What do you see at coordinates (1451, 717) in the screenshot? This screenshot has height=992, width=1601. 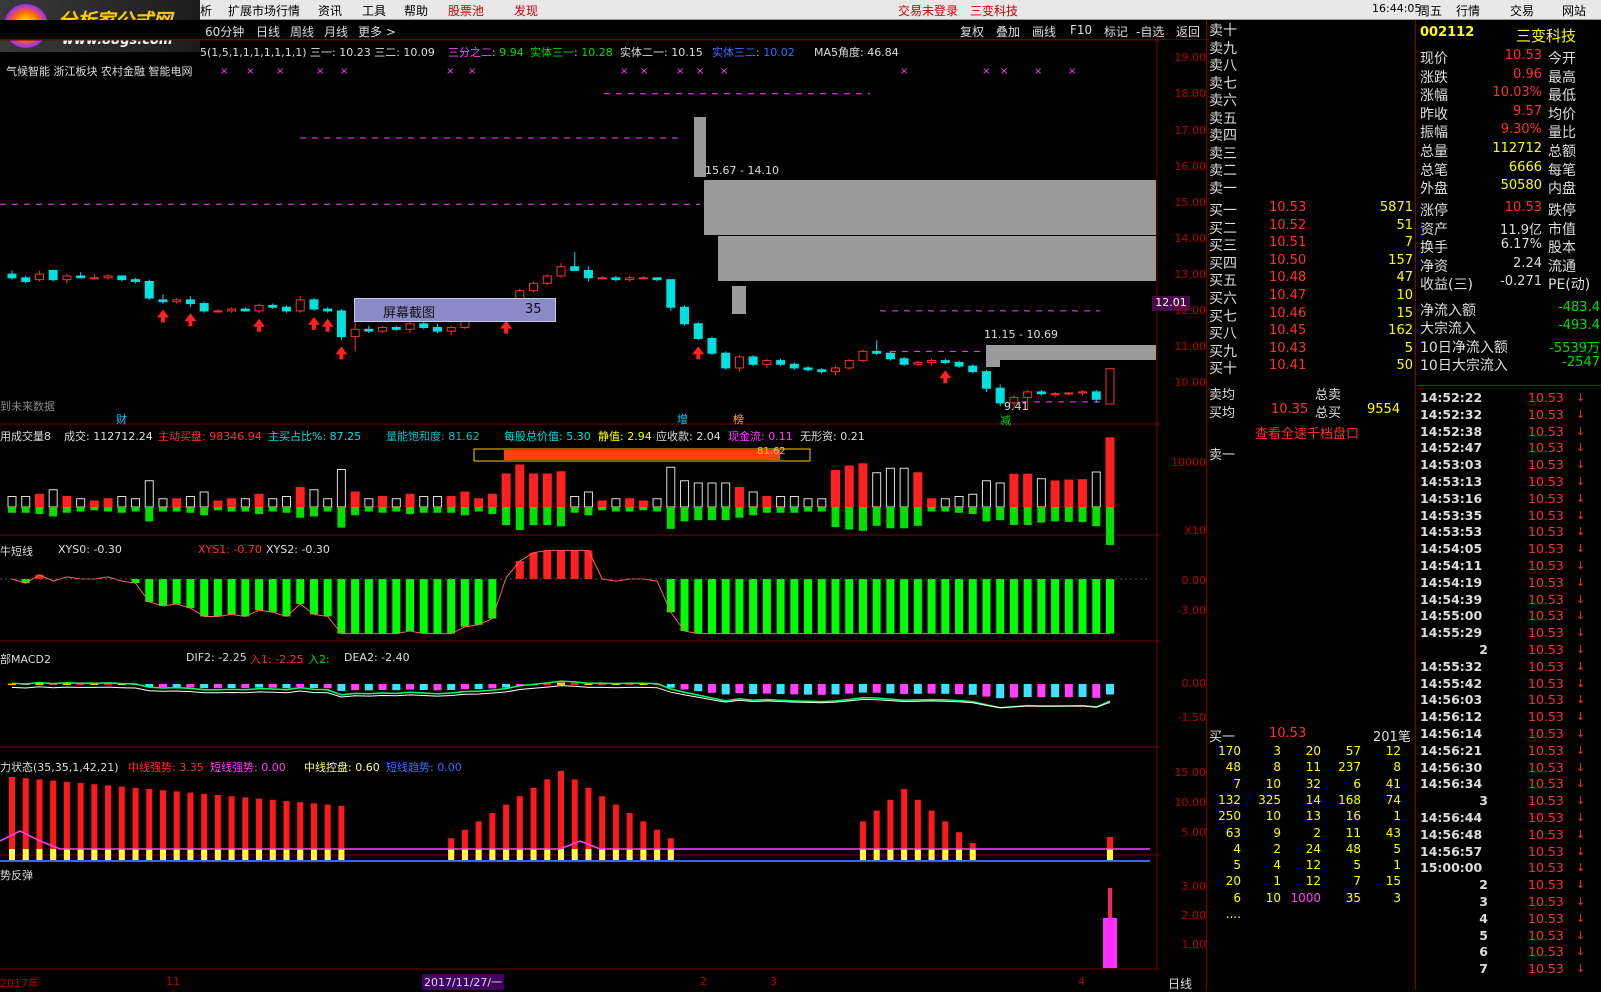 I see `tick-time: 14:56:12` at bounding box center [1451, 717].